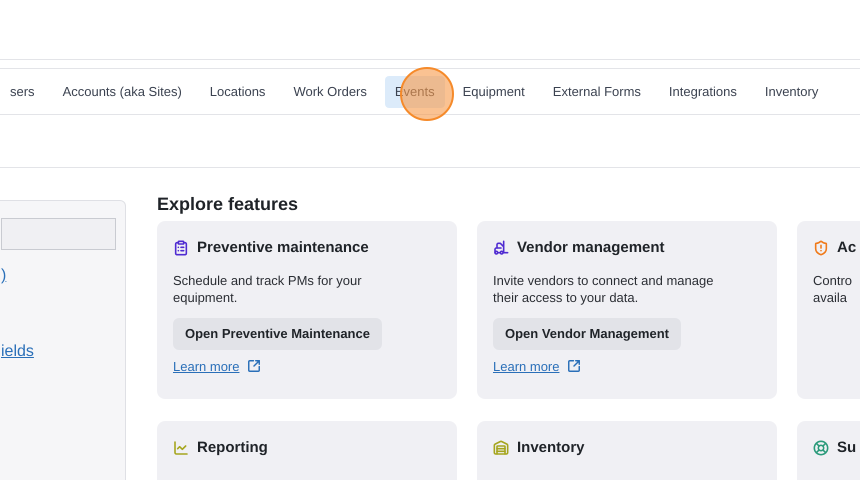 The height and width of the screenshot is (480, 860). What do you see at coordinates (702, 92) in the screenshot?
I see `nav-tab: Integrations` at bounding box center [702, 92].